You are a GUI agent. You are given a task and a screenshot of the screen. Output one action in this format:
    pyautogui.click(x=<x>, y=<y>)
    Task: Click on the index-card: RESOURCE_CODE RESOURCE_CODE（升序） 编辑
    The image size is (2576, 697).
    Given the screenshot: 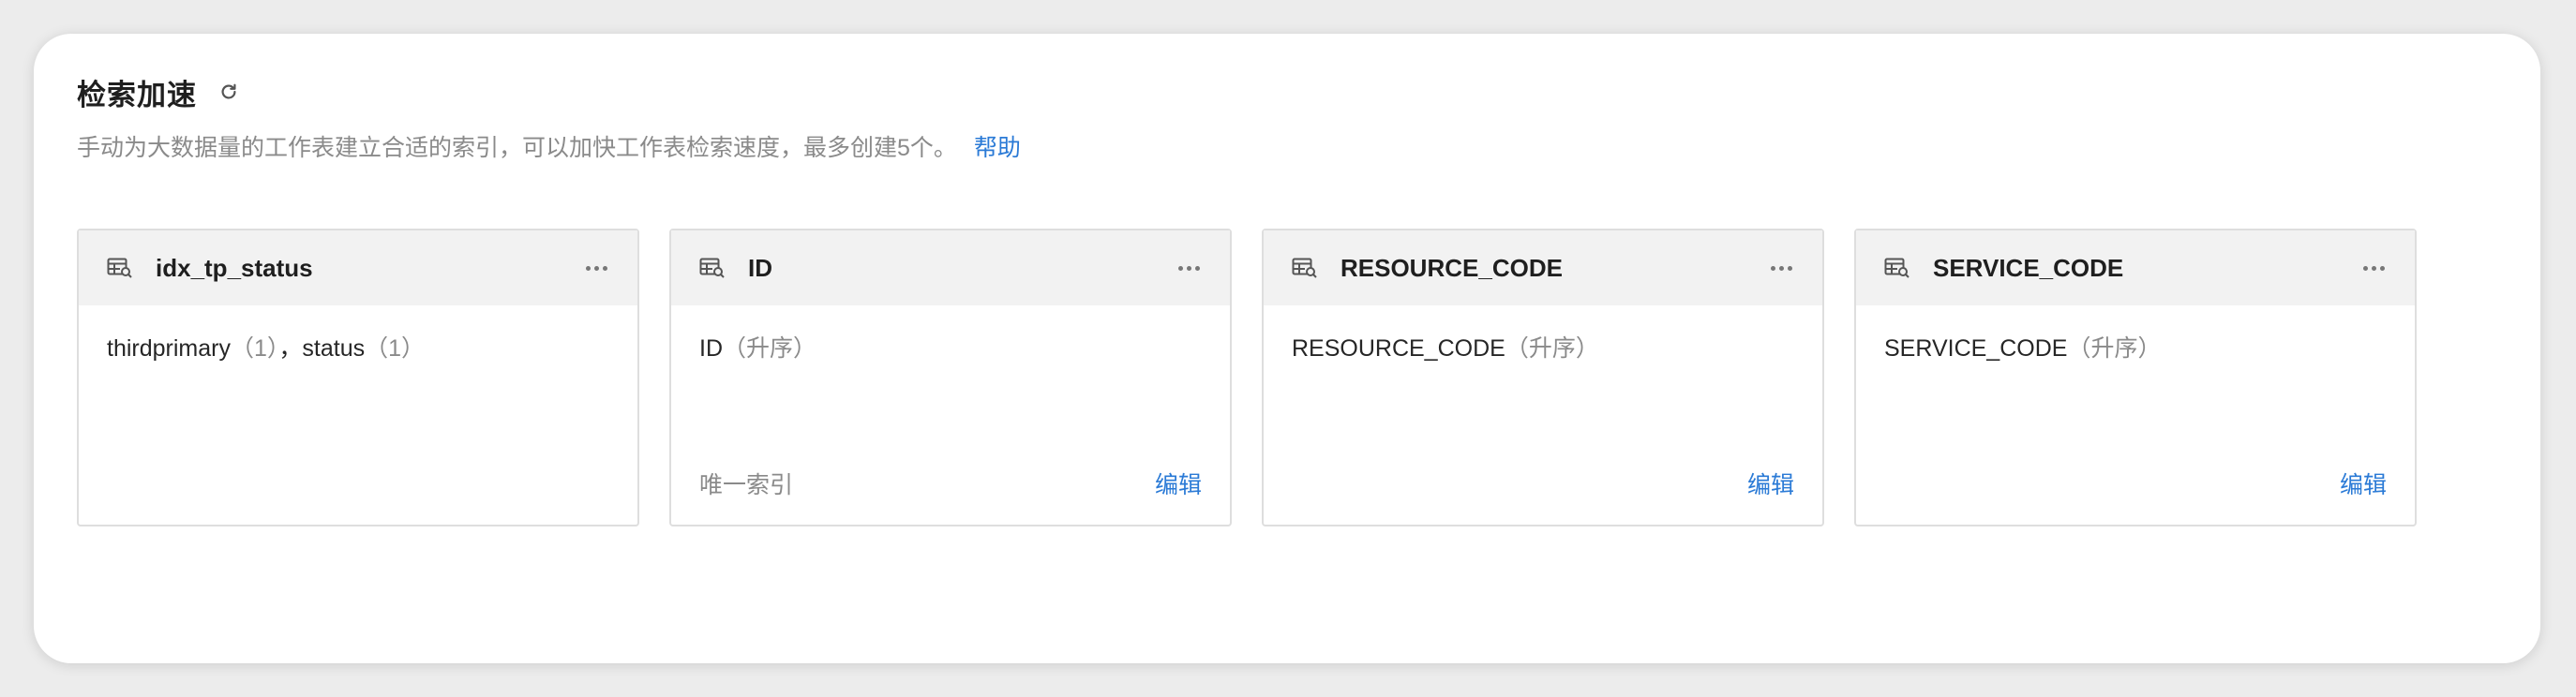 What is the action you would take?
    pyautogui.click(x=1543, y=377)
    